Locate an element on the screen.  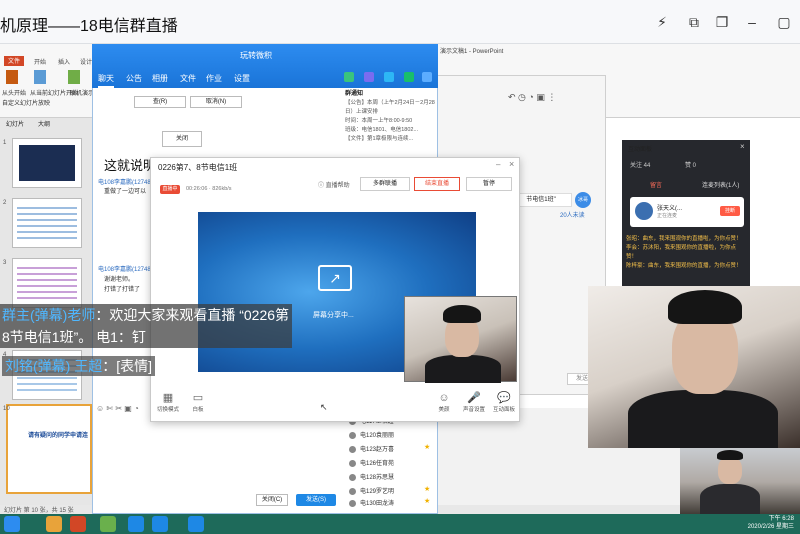
live-help-link: ⓘ 直播帮助 is located at coordinates (334, 184).